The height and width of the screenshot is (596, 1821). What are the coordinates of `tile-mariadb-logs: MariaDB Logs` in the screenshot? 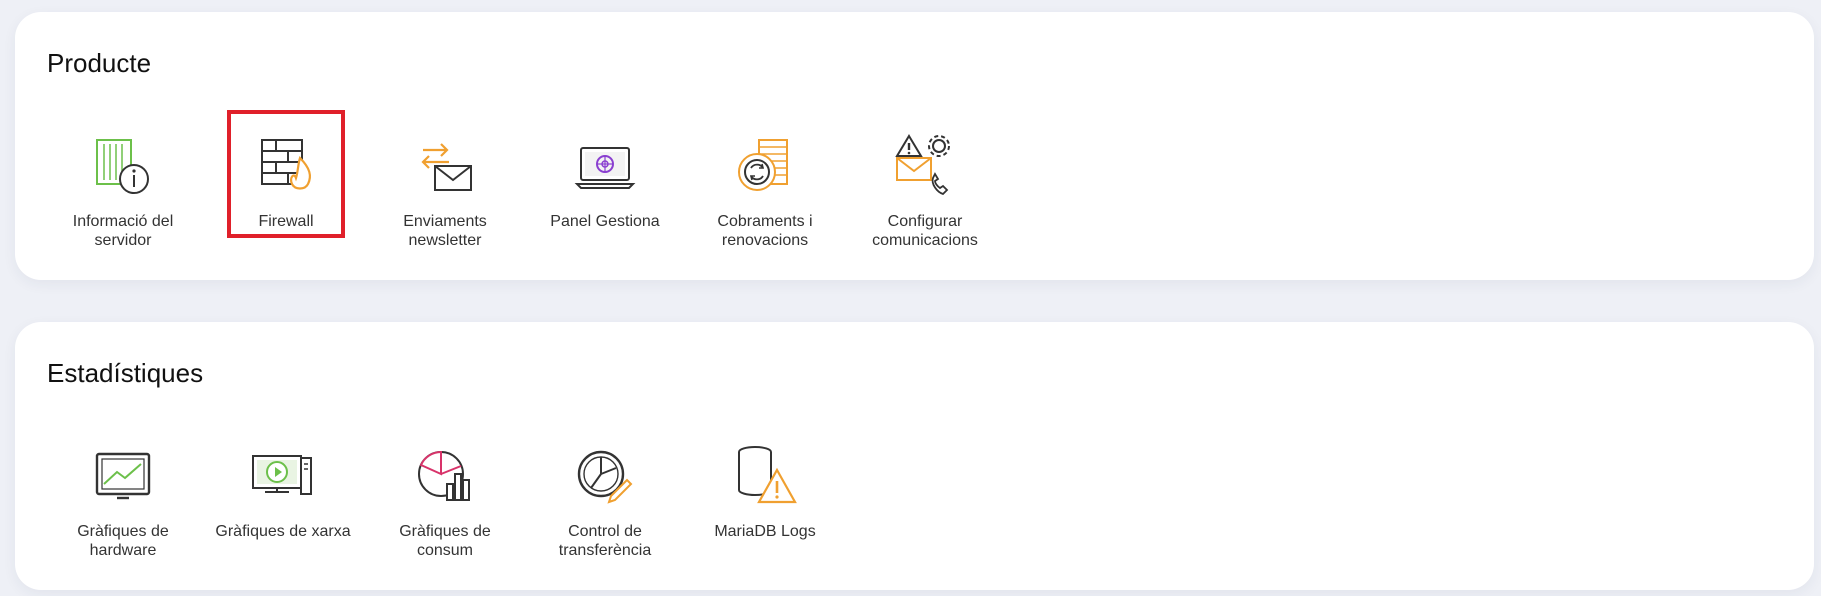 It's located at (765, 484).